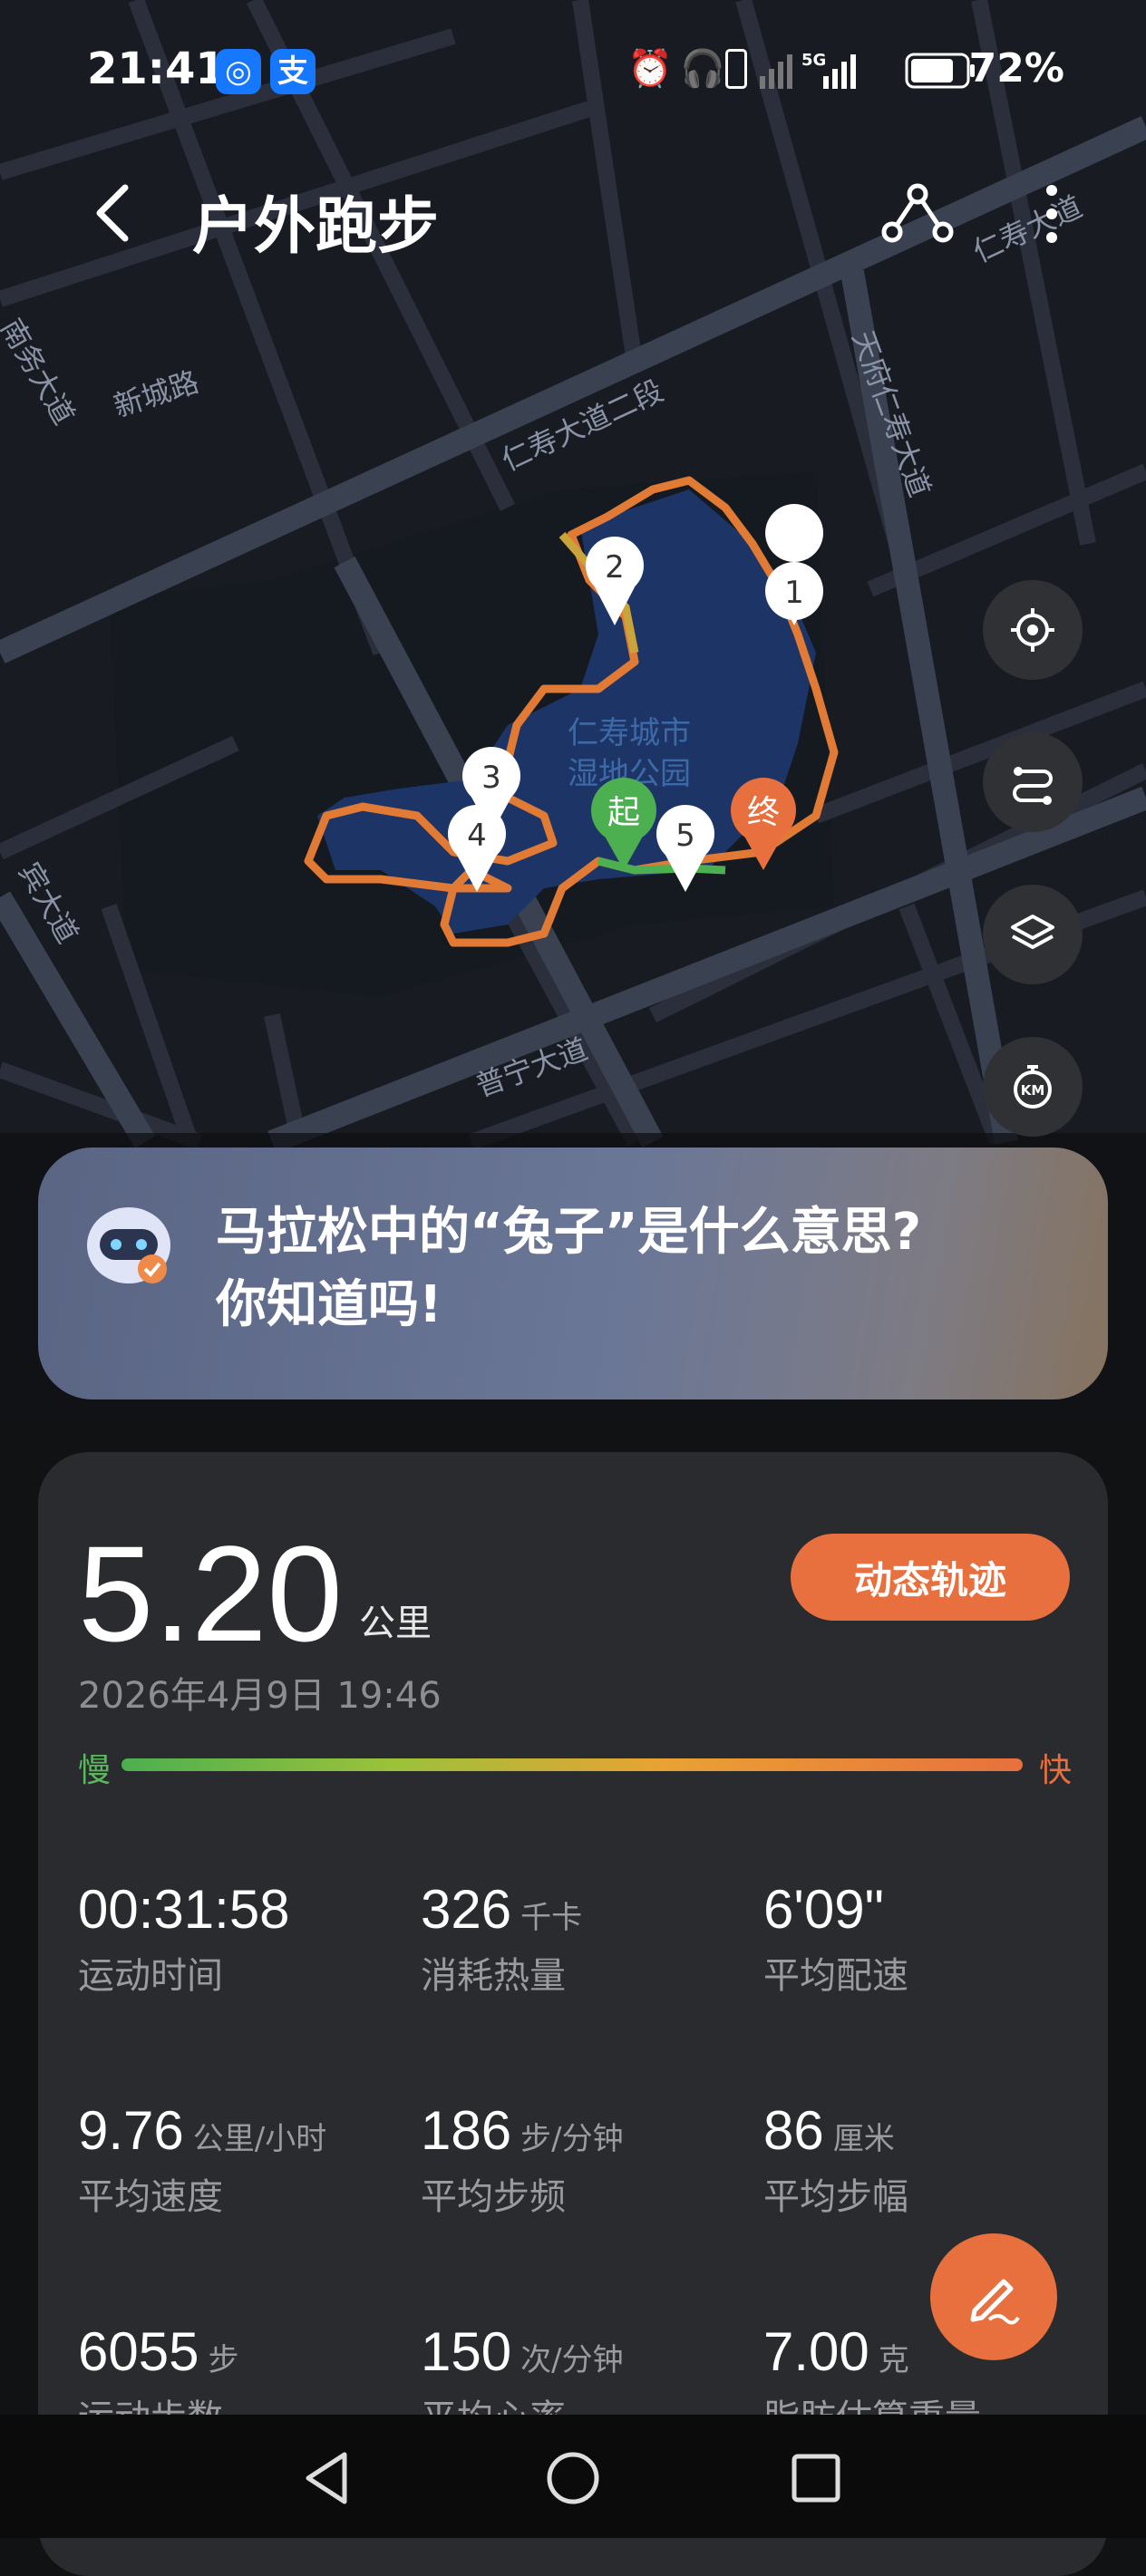 The height and width of the screenshot is (2576, 1146). I want to click on workout-date: 2026年4月9日 19:46, so click(260, 1696).